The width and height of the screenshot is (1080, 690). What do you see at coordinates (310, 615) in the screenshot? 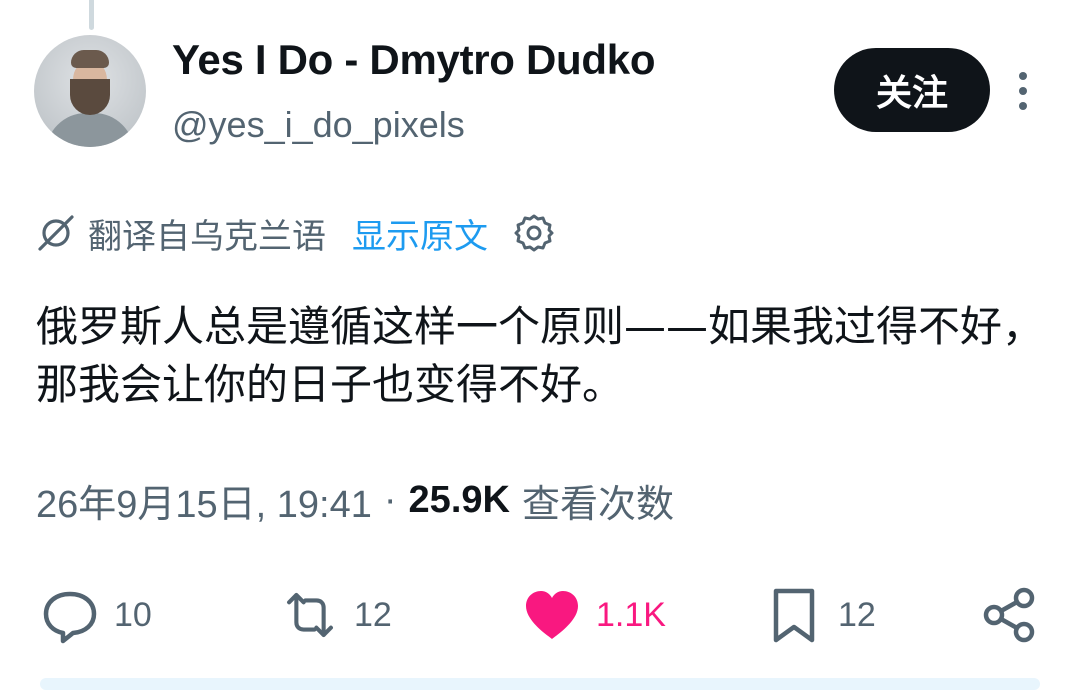
I see `repost-icon` at bounding box center [310, 615].